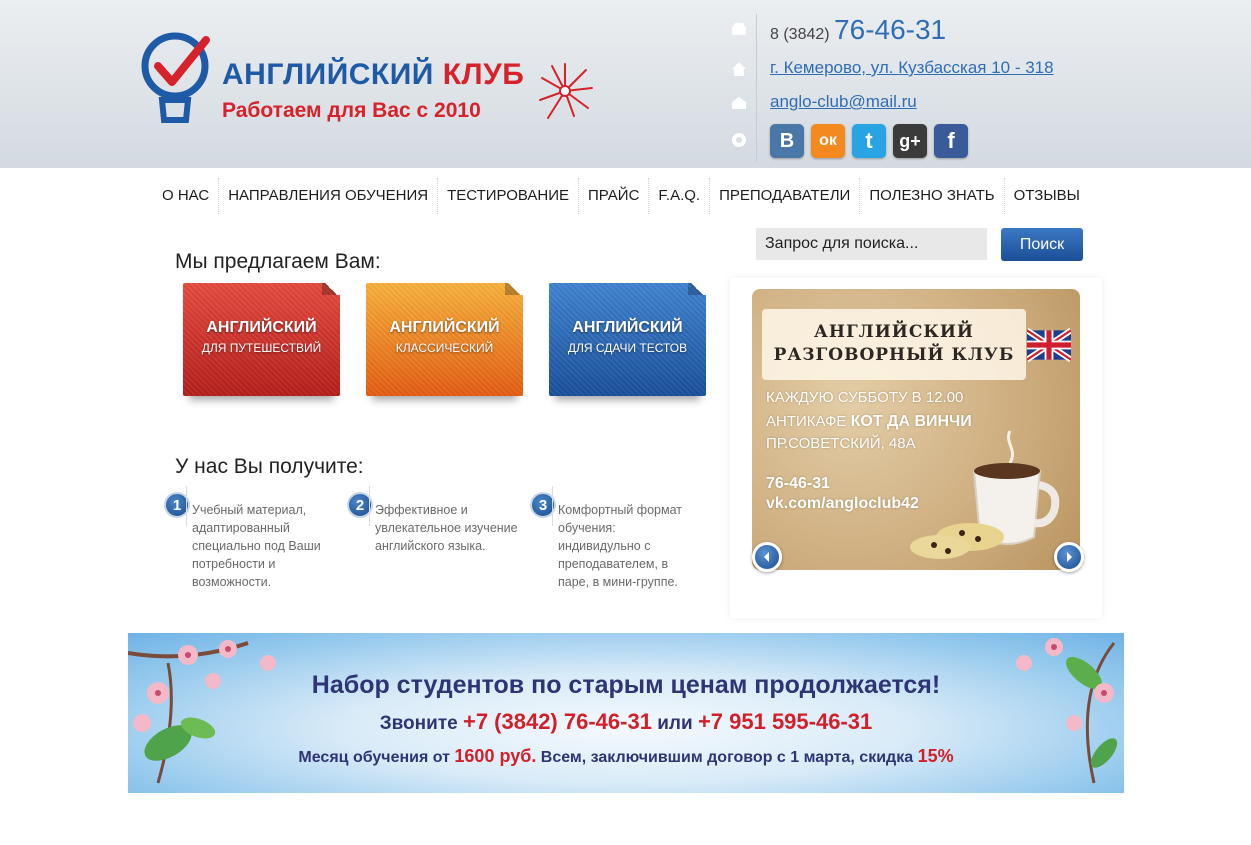 The height and width of the screenshot is (845, 1251). What do you see at coordinates (910, 141) in the screenshot?
I see `google-plus-icon: g+` at bounding box center [910, 141].